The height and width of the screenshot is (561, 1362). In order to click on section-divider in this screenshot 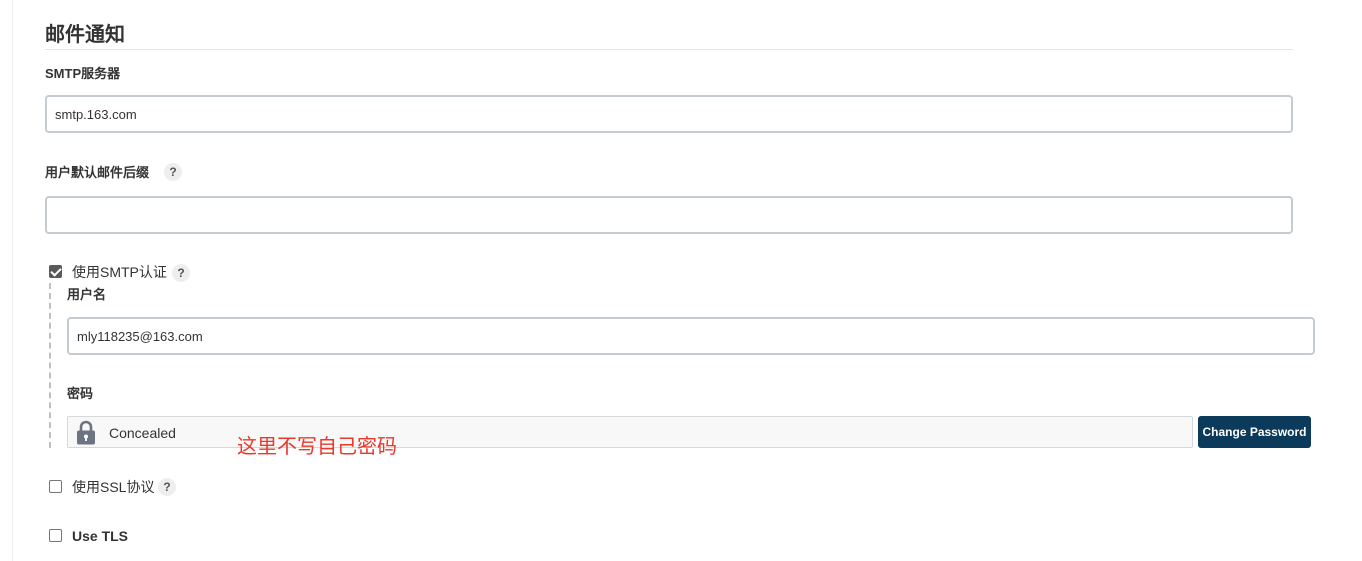, I will do `click(669, 49)`.